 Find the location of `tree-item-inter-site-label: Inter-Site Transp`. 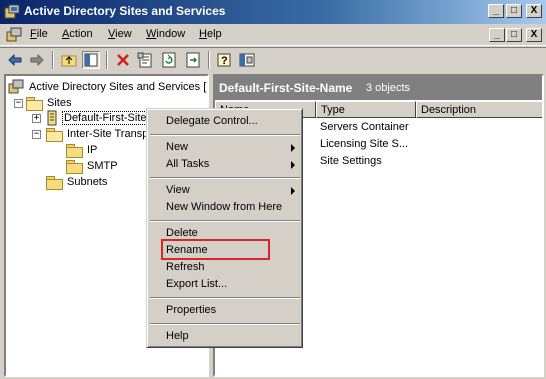

tree-item-inter-site-label: Inter-Site Transp is located at coordinates (108, 134).